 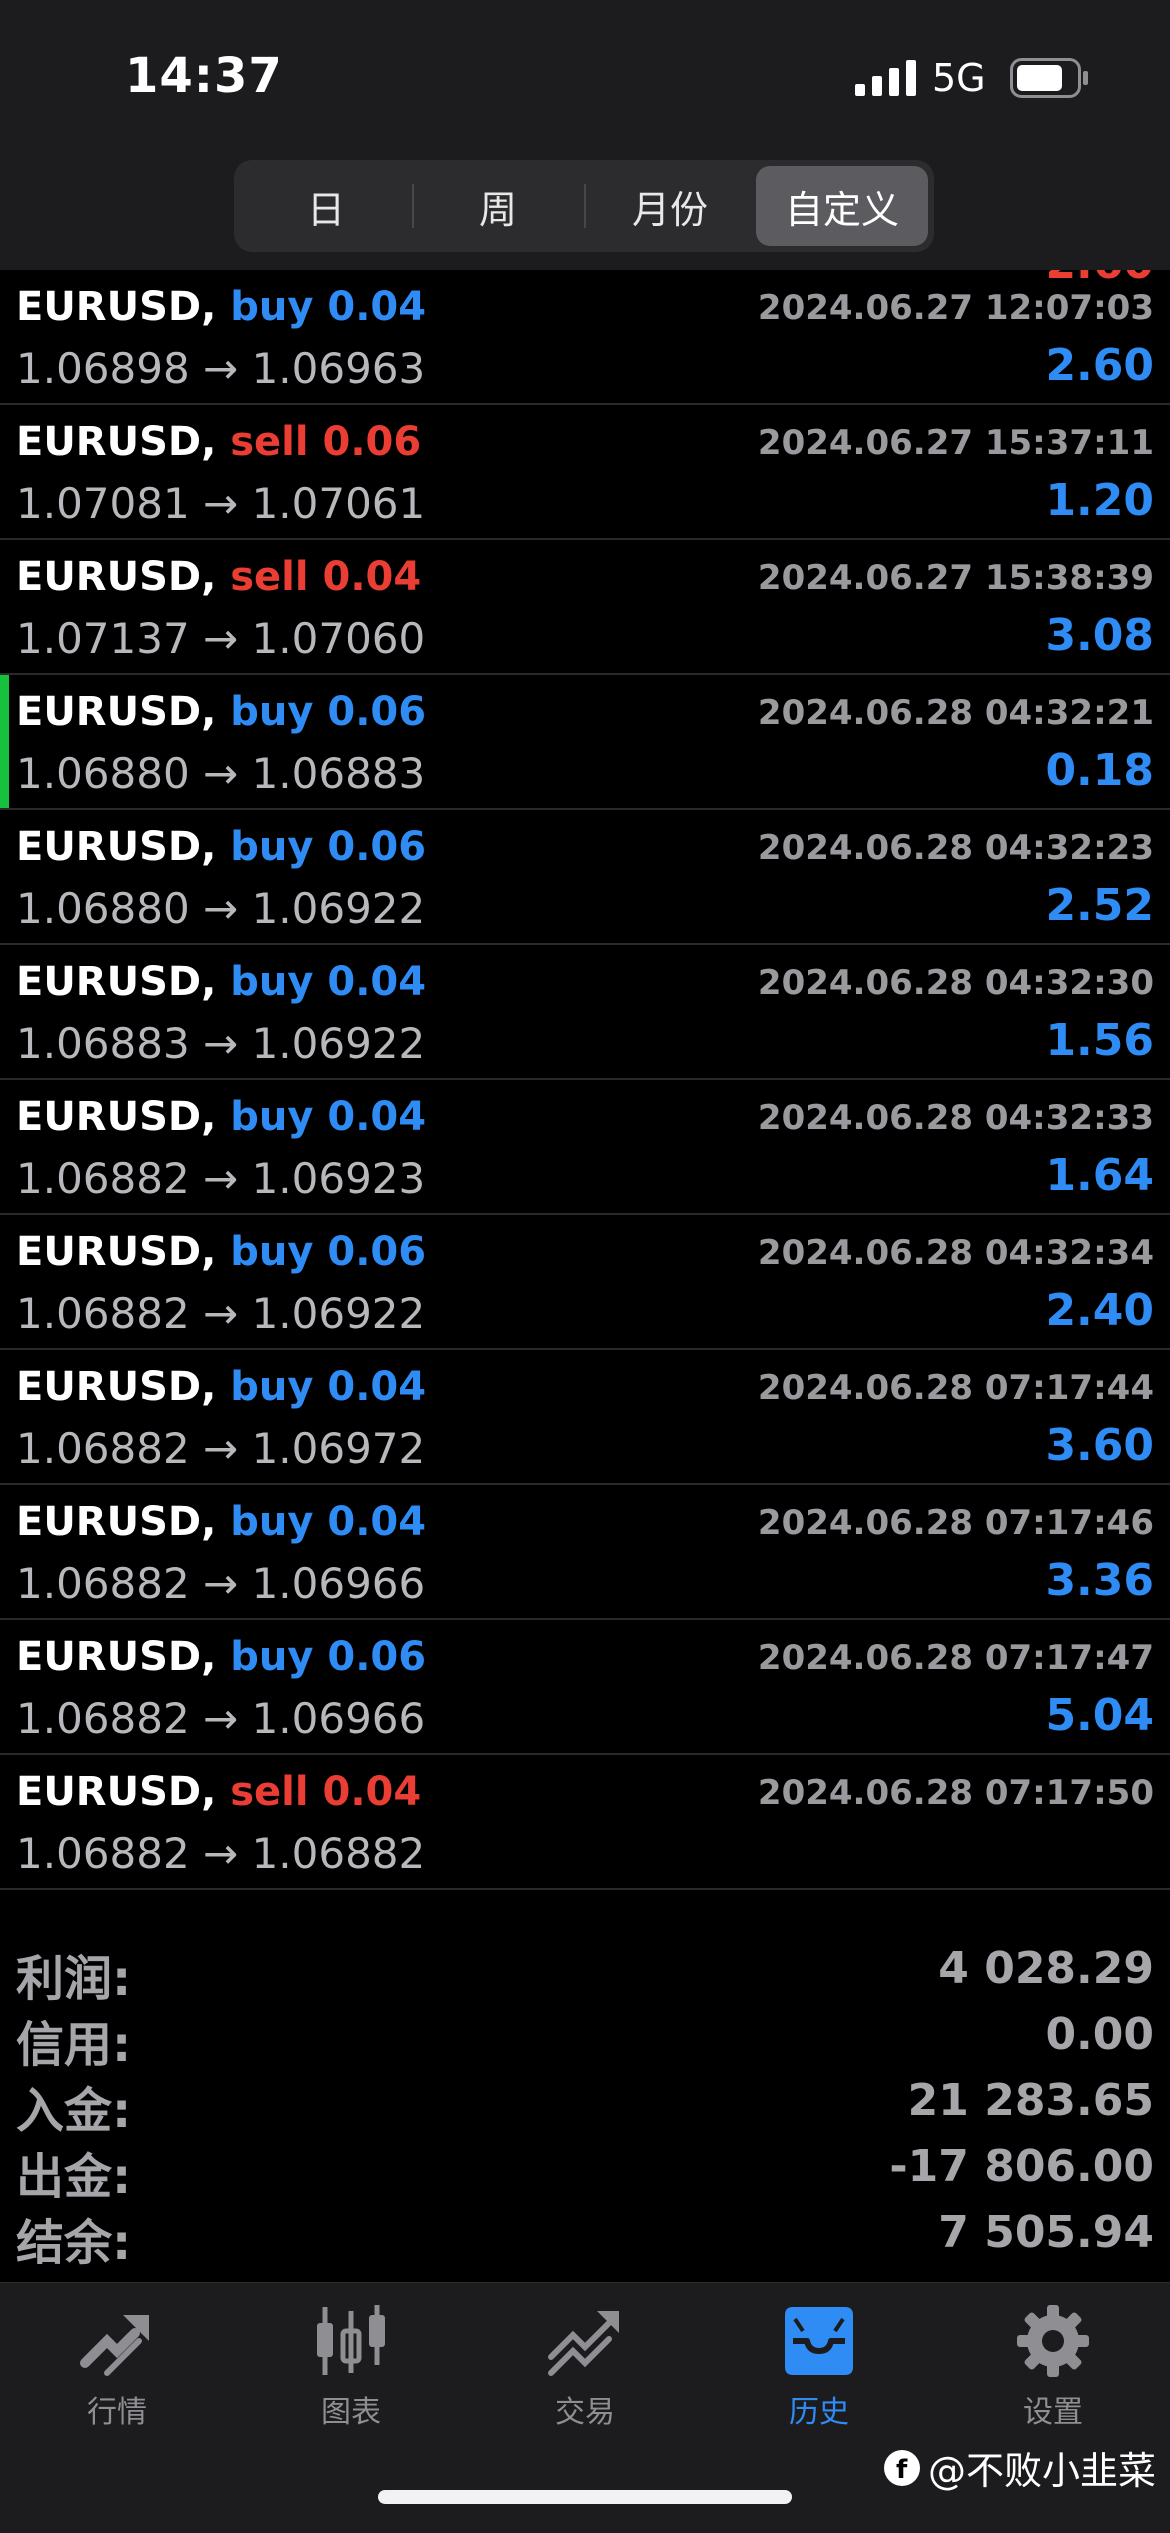 I want to click on deal-header: EURUSD, sell 0.04, so click(x=218, y=577).